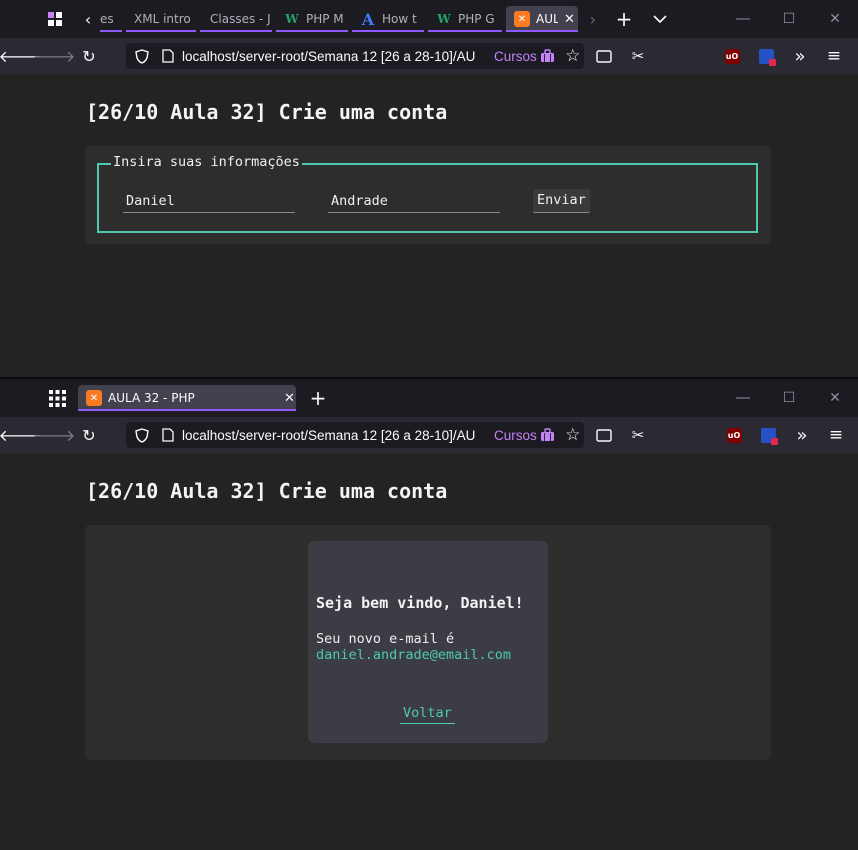 This screenshot has height=850, width=858. Describe the element at coordinates (325, 19) in the screenshot. I see `tab-title: PHP M` at that location.